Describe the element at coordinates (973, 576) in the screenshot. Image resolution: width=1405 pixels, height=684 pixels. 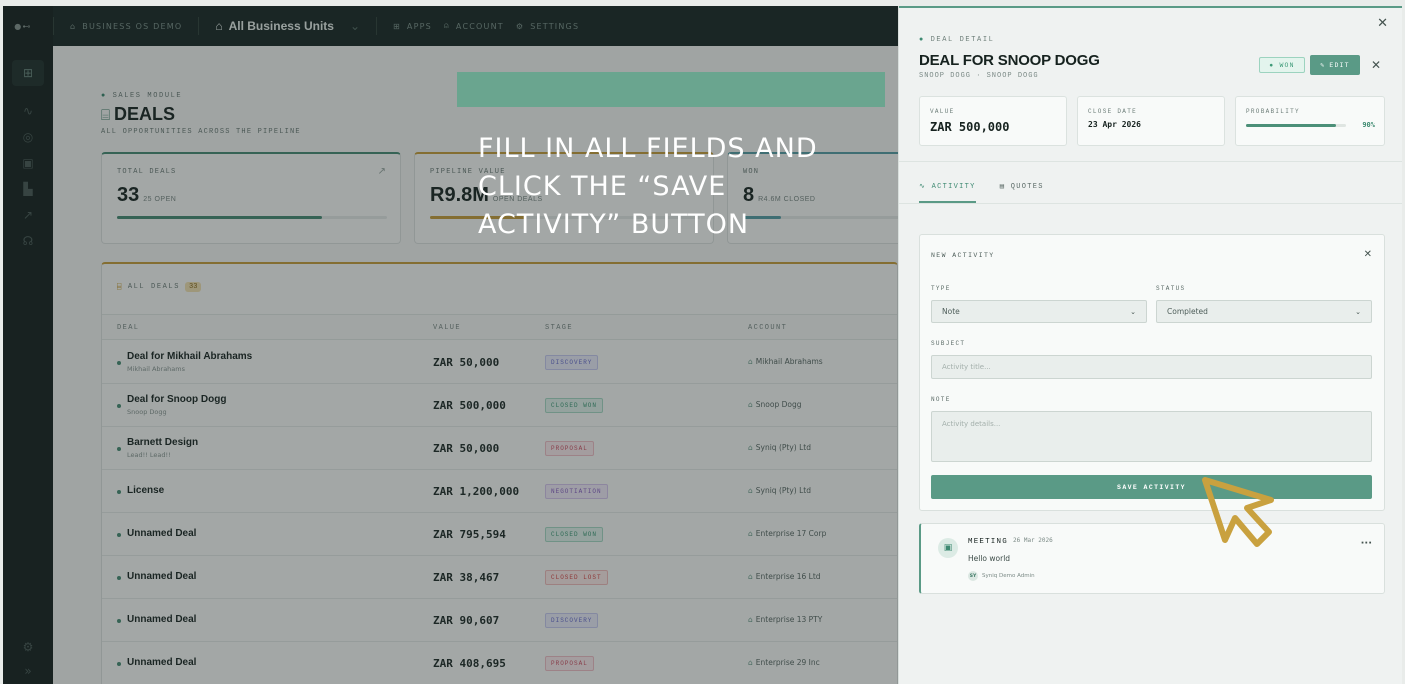
I see `avatar: SY` at that location.